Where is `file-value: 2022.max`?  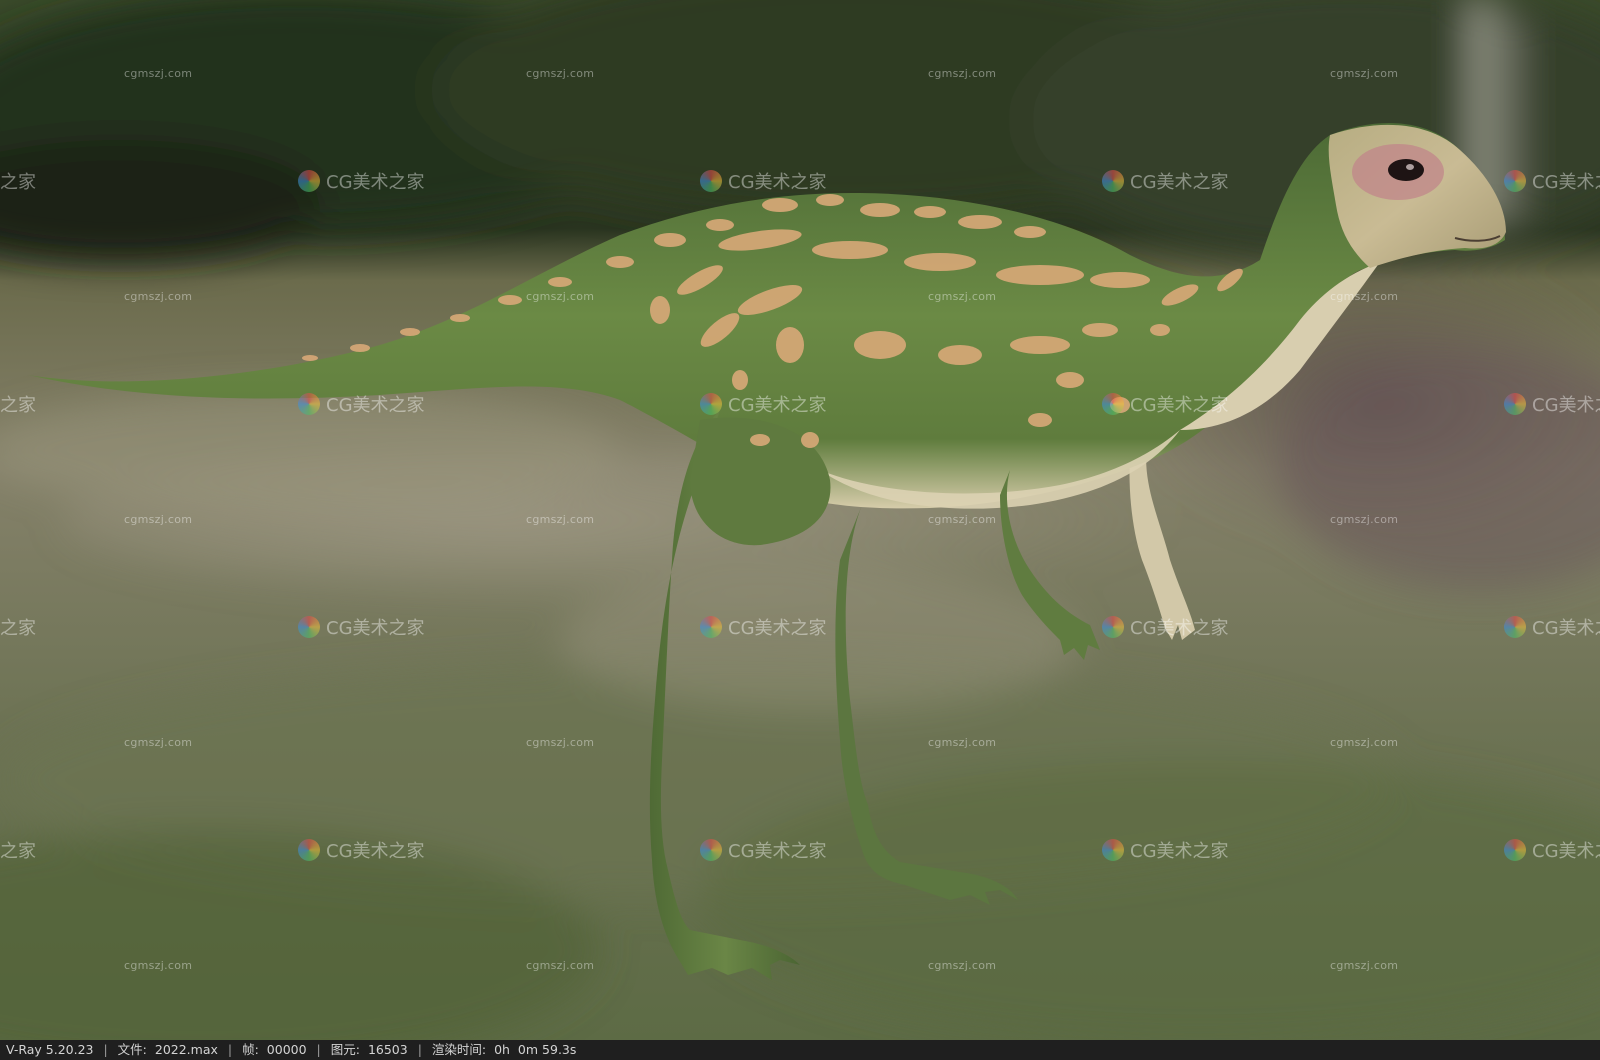
file-value: 2022.max is located at coordinates (186, 1049).